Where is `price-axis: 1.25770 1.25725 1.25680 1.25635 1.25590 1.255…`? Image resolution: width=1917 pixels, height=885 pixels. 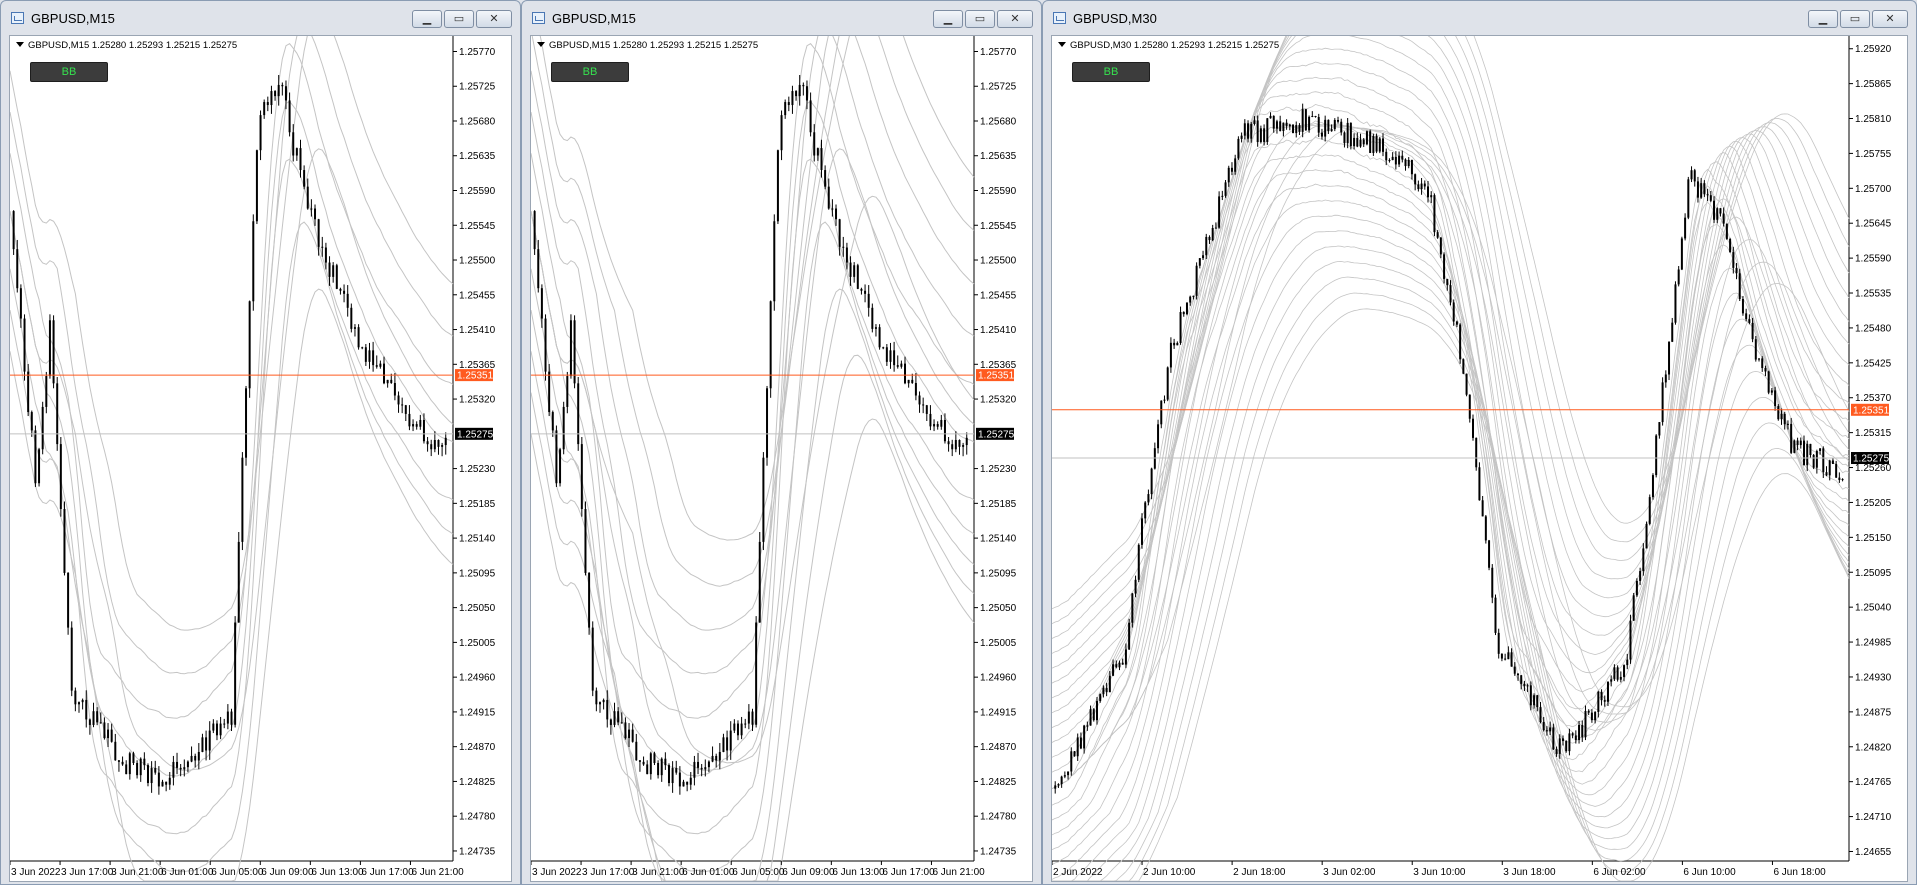 price-axis: 1.25770 1.25725 1.25680 1.25635 1.25590 1.255… is located at coordinates (995, 452).